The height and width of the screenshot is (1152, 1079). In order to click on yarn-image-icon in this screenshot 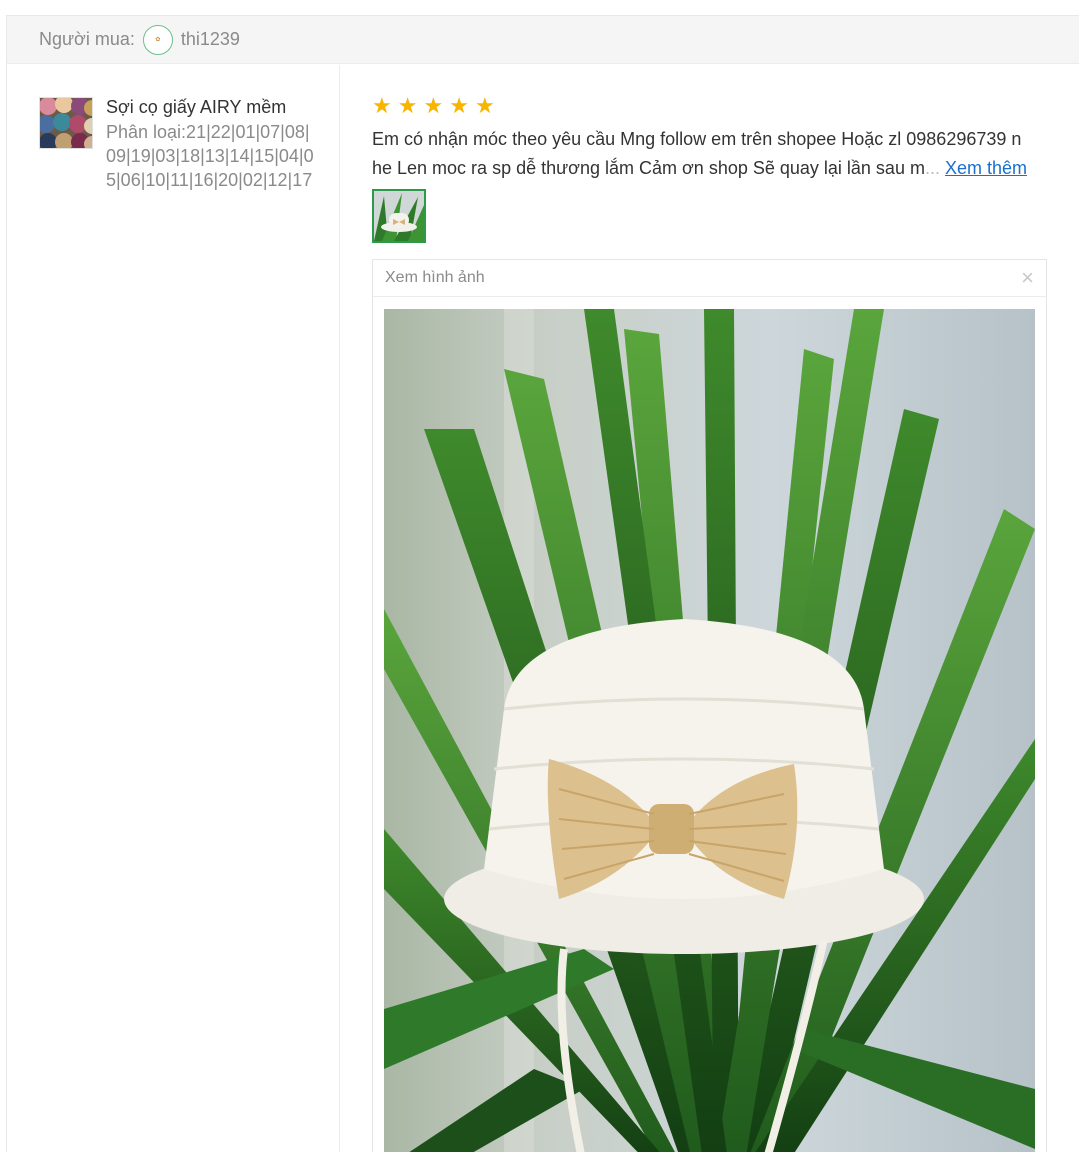, I will do `click(66, 123)`.